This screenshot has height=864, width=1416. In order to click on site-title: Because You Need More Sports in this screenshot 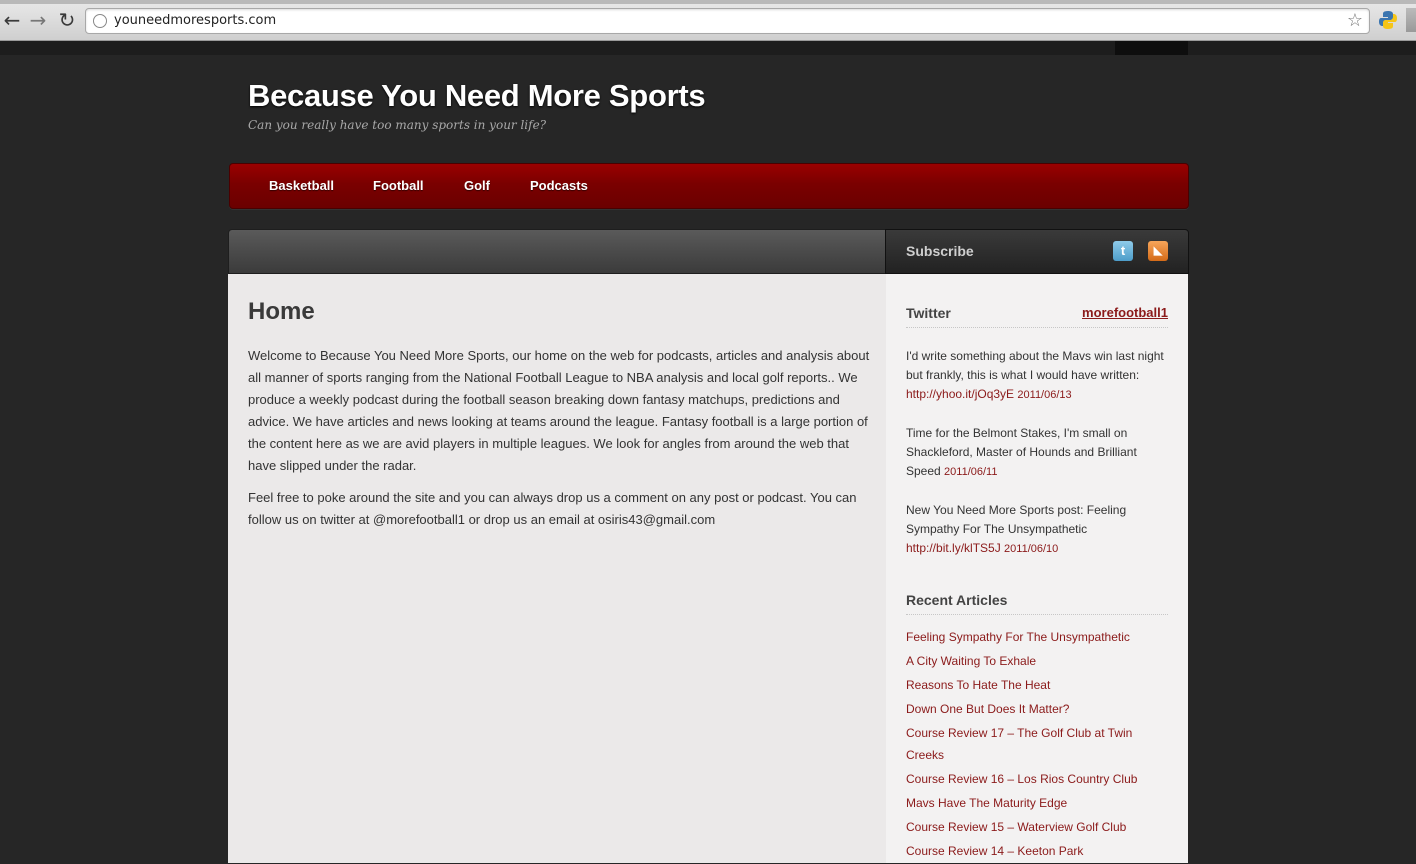, I will do `click(477, 96)`.